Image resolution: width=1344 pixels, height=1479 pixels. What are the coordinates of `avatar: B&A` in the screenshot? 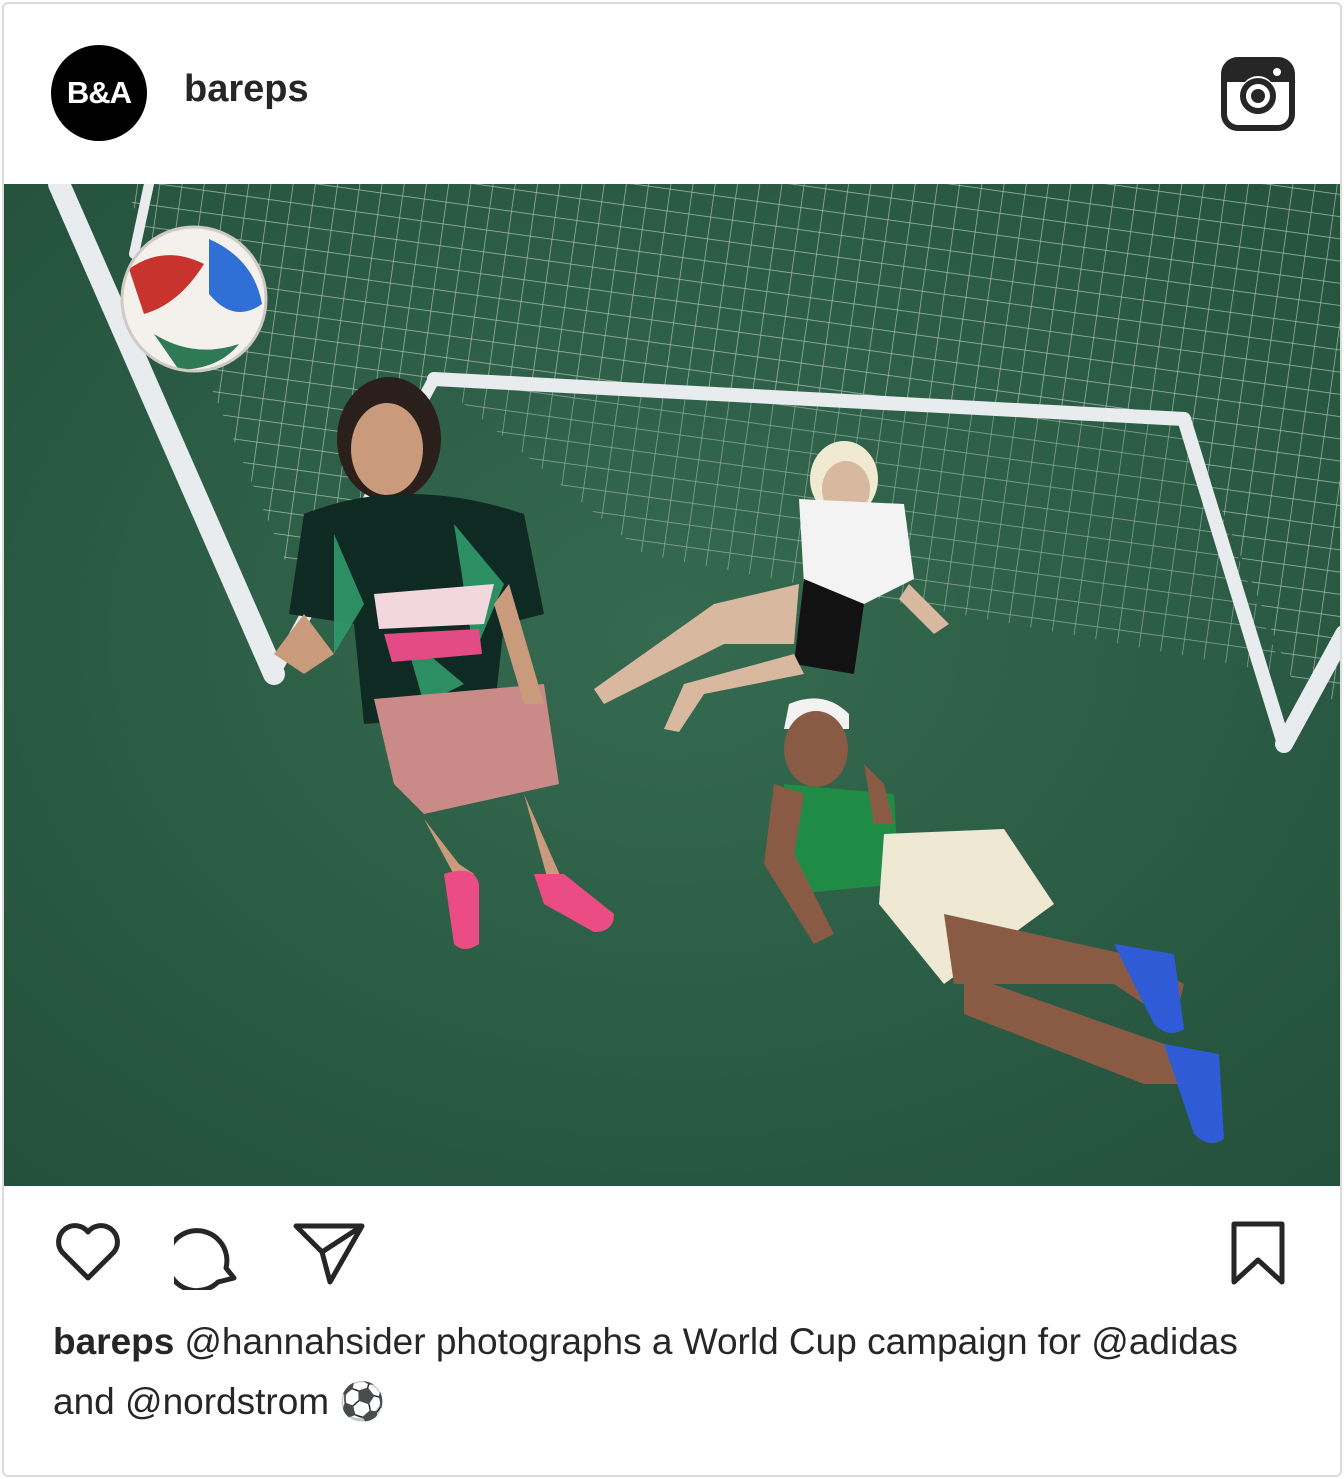 It's located at (99, 93).